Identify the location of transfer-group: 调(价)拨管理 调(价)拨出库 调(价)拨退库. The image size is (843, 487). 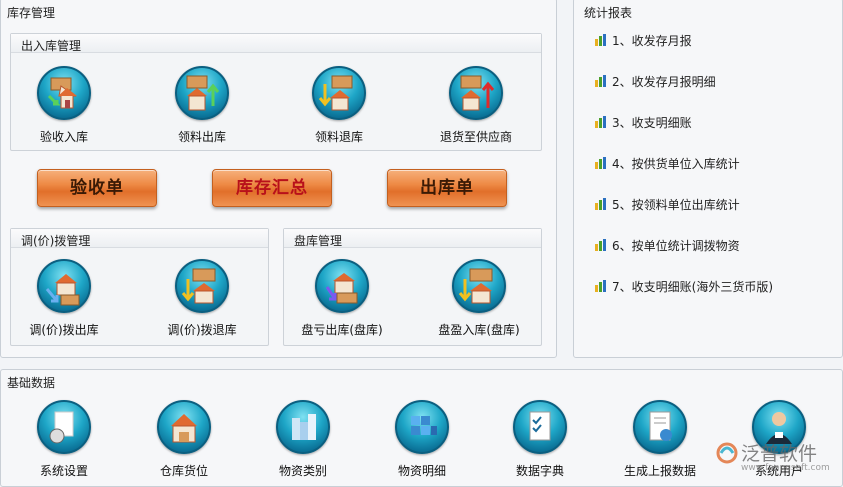
(139, 287).